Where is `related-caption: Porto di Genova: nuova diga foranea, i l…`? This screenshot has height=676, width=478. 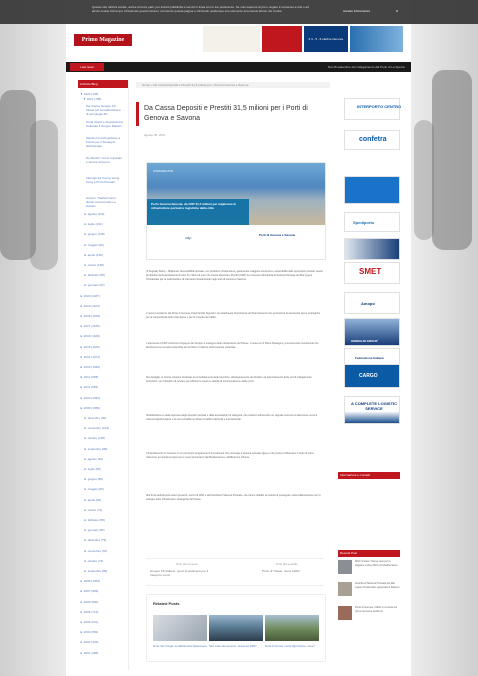
related-caption: Porto di Genova: nuova diga foranea, i l… is located at coordinates (292, 647).